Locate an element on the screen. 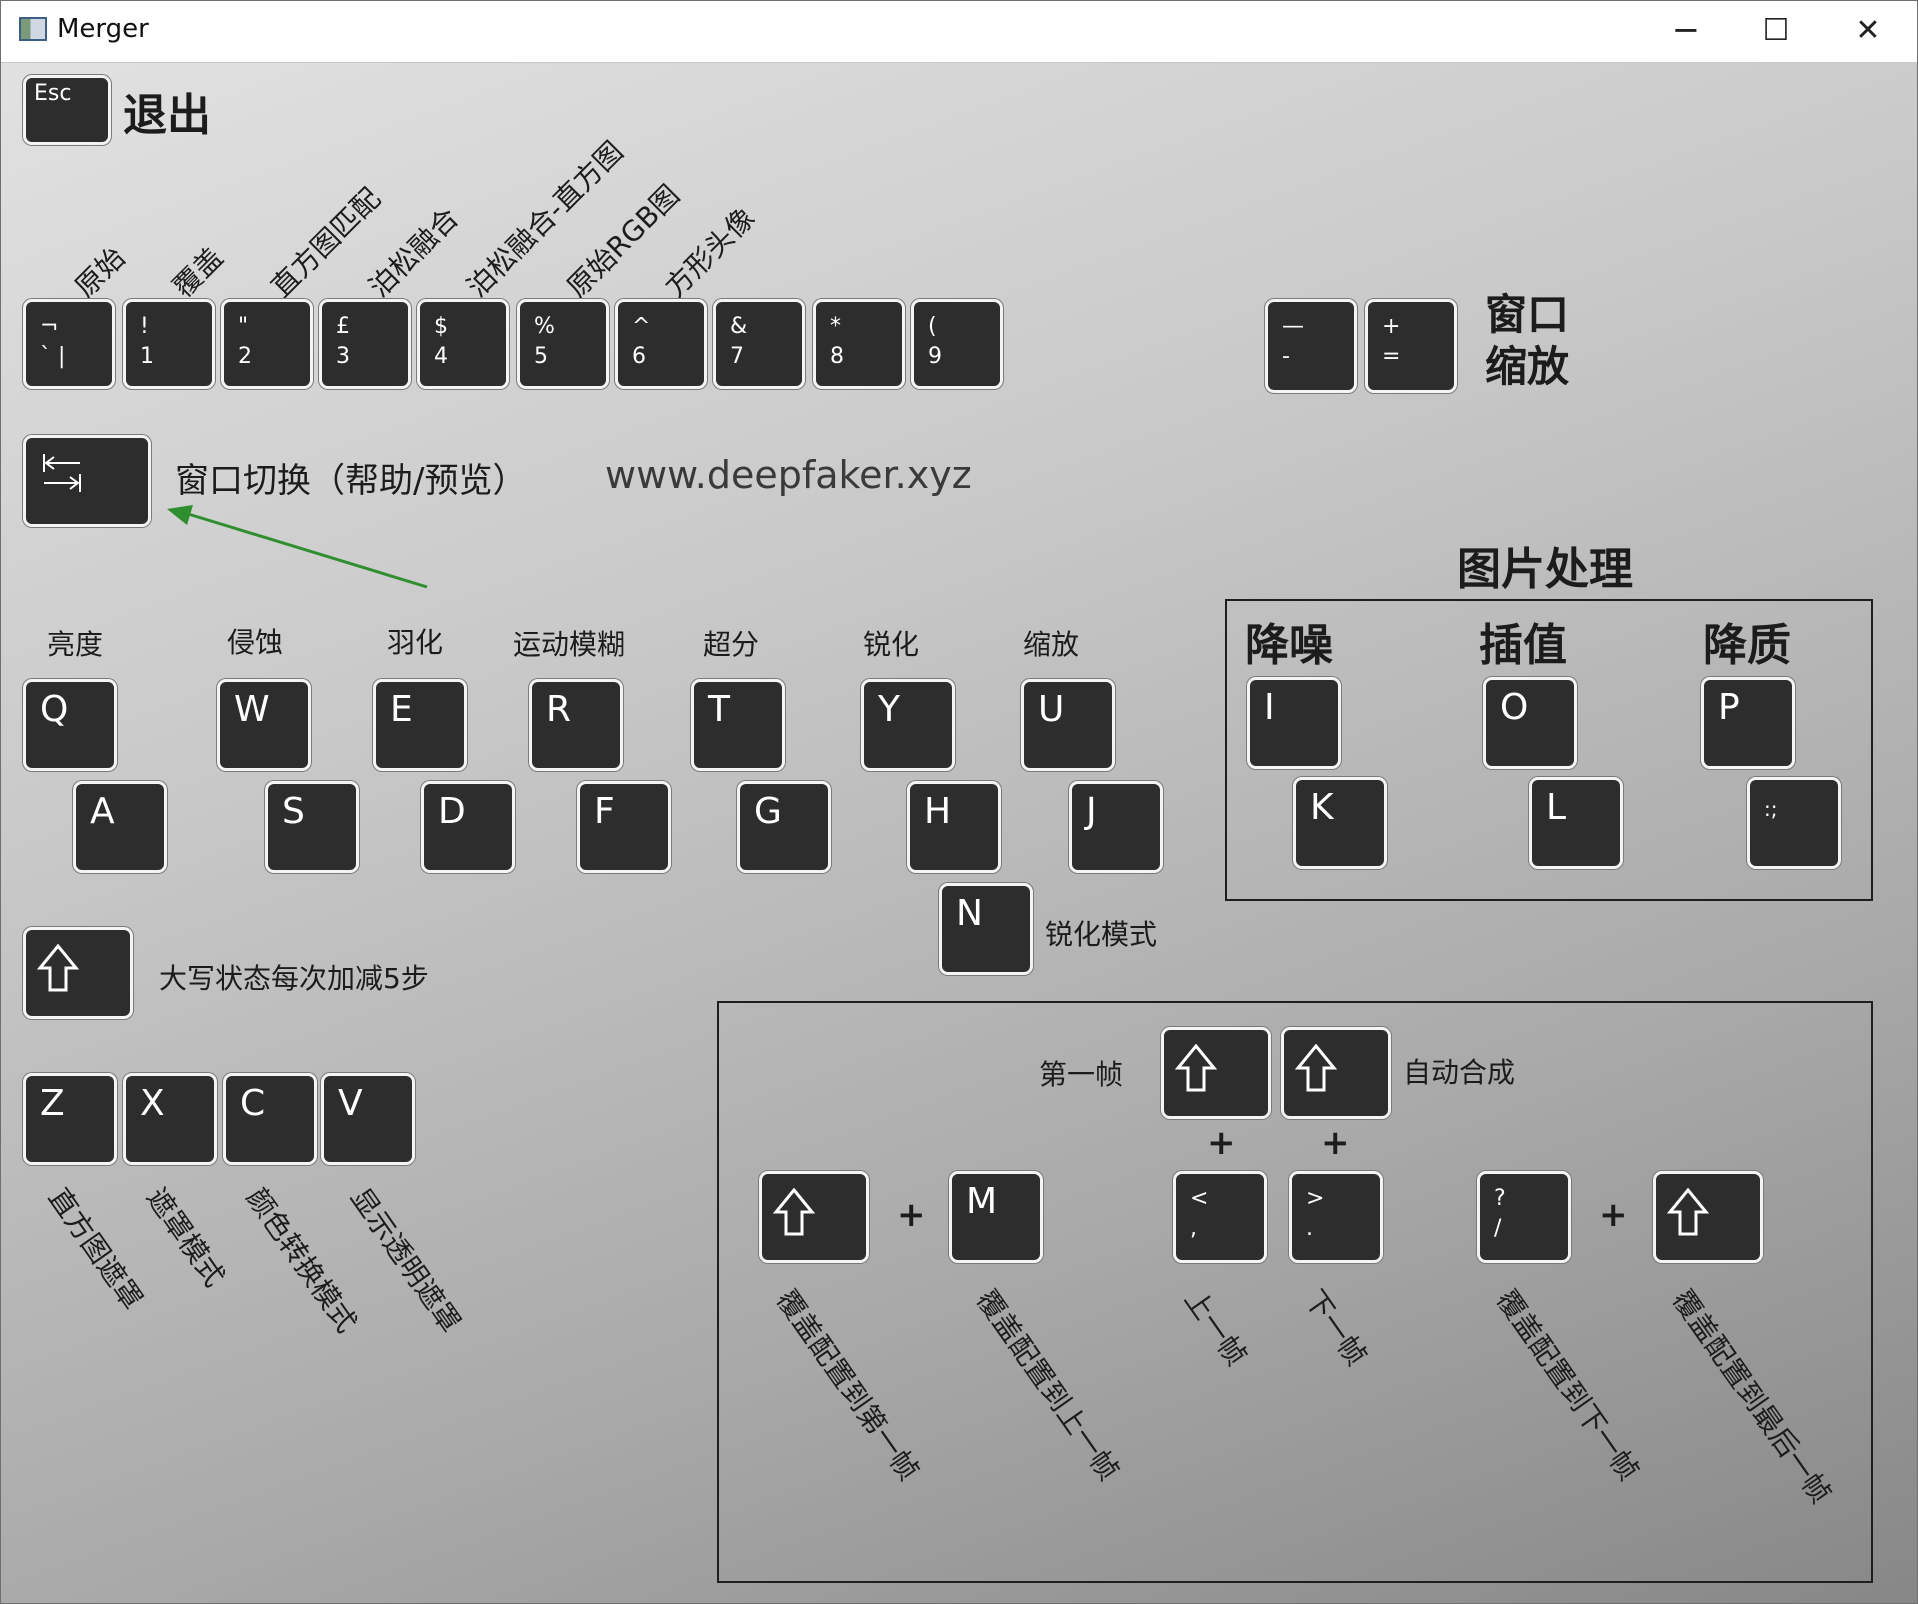  minus-key: — - is located at coordinates (1311, 346).